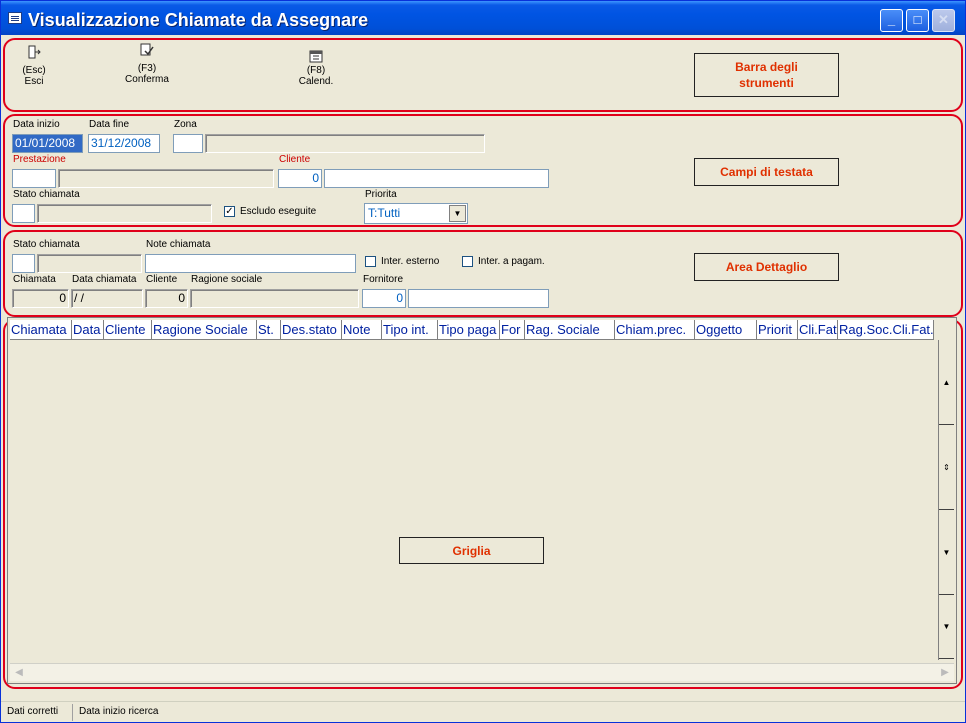 This screenshot has width=966, height=723. Describe the element at coordinates (46, 194) in the screenshot. I see `call-status-label: Stato chiamata` at that location.